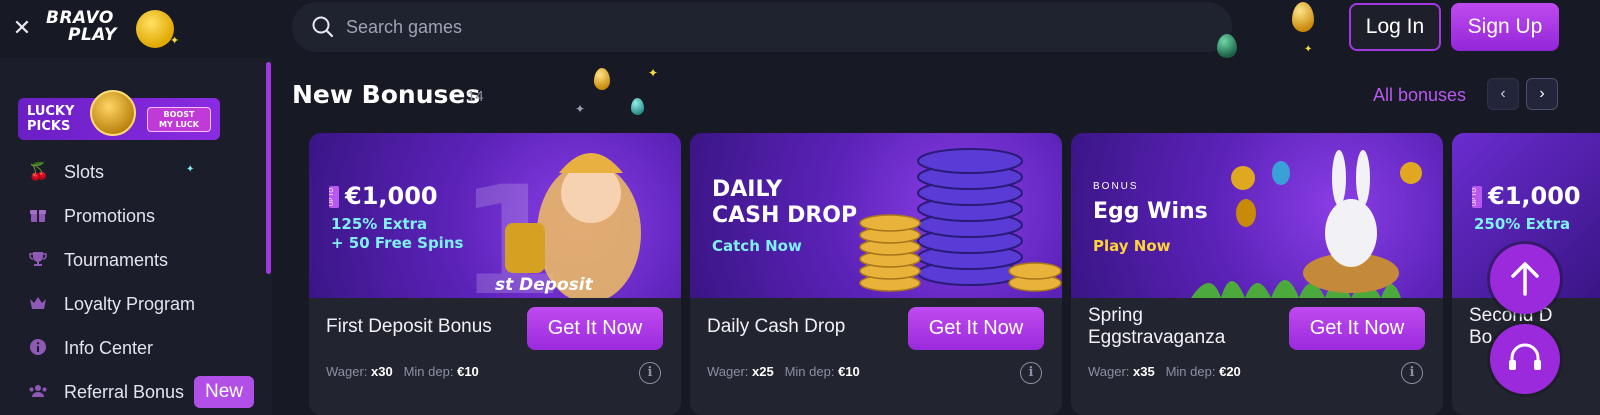 Image resolution: width=1600 pixels, height=415 pixels. What do you see at coordinates (38, 216) in the screenshot?
I see `gift-icon` at bounding box center [38, 216].